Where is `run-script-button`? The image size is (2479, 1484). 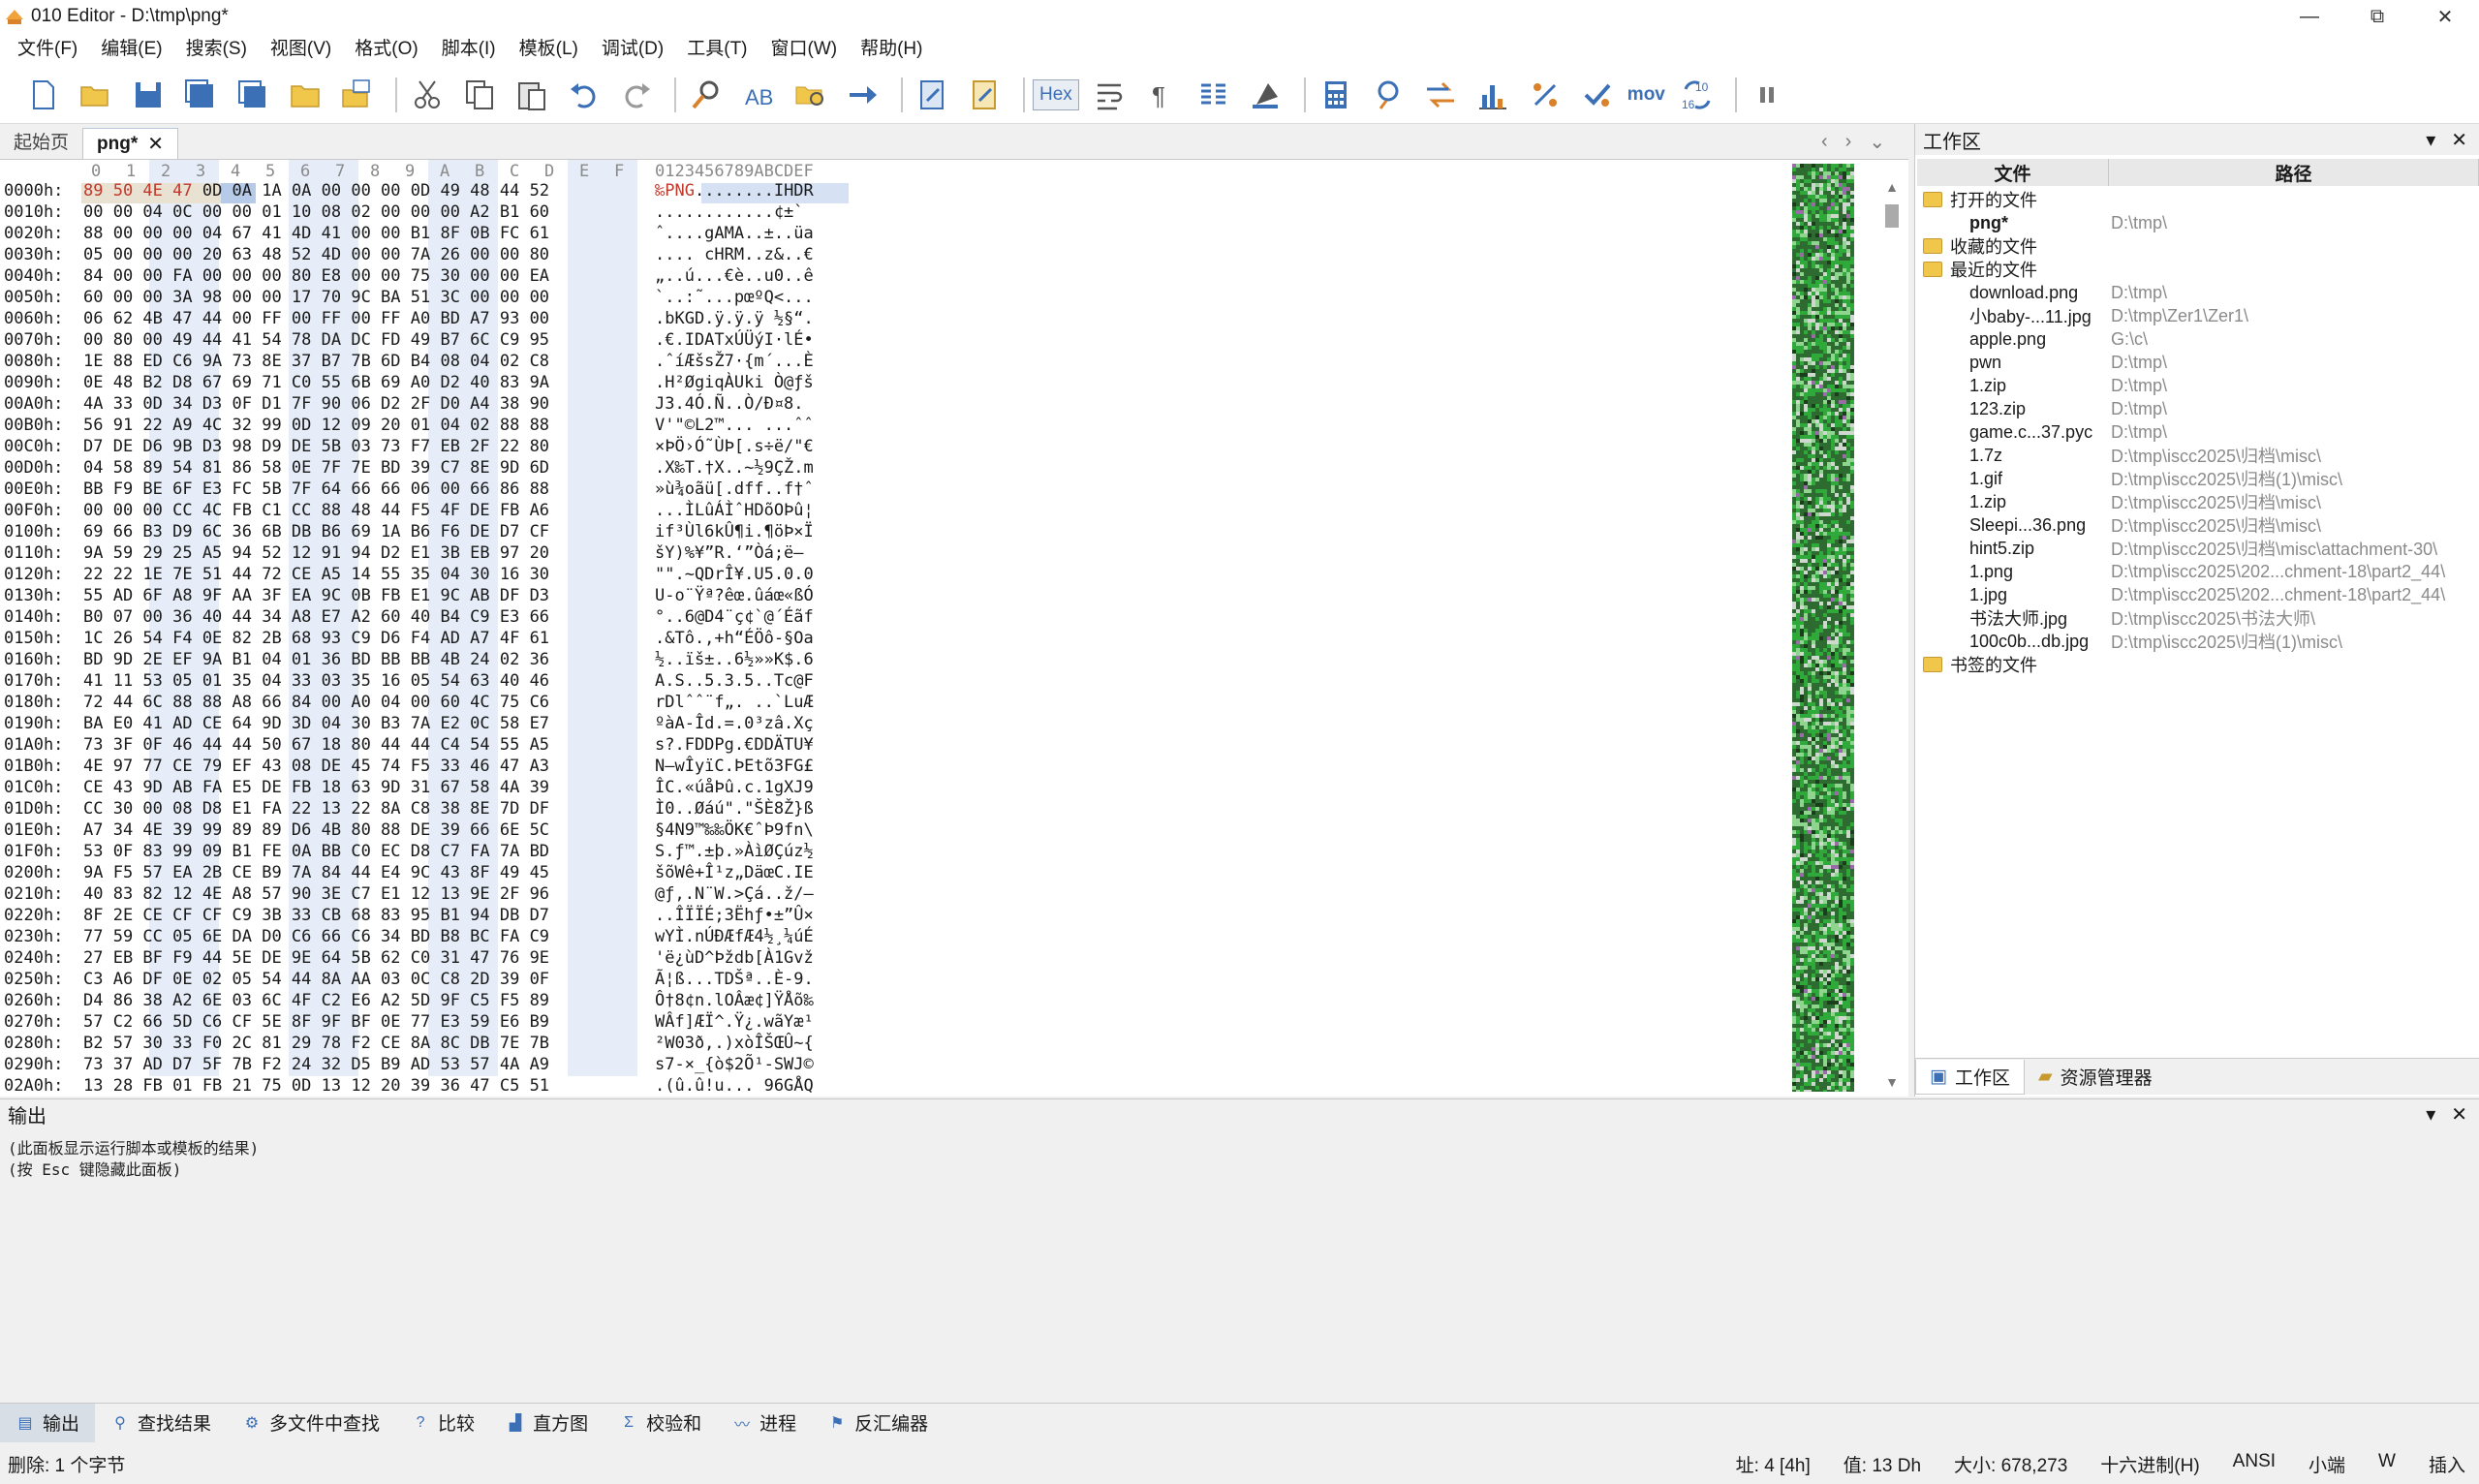
run-script-button is located at coordinates (933, 95).